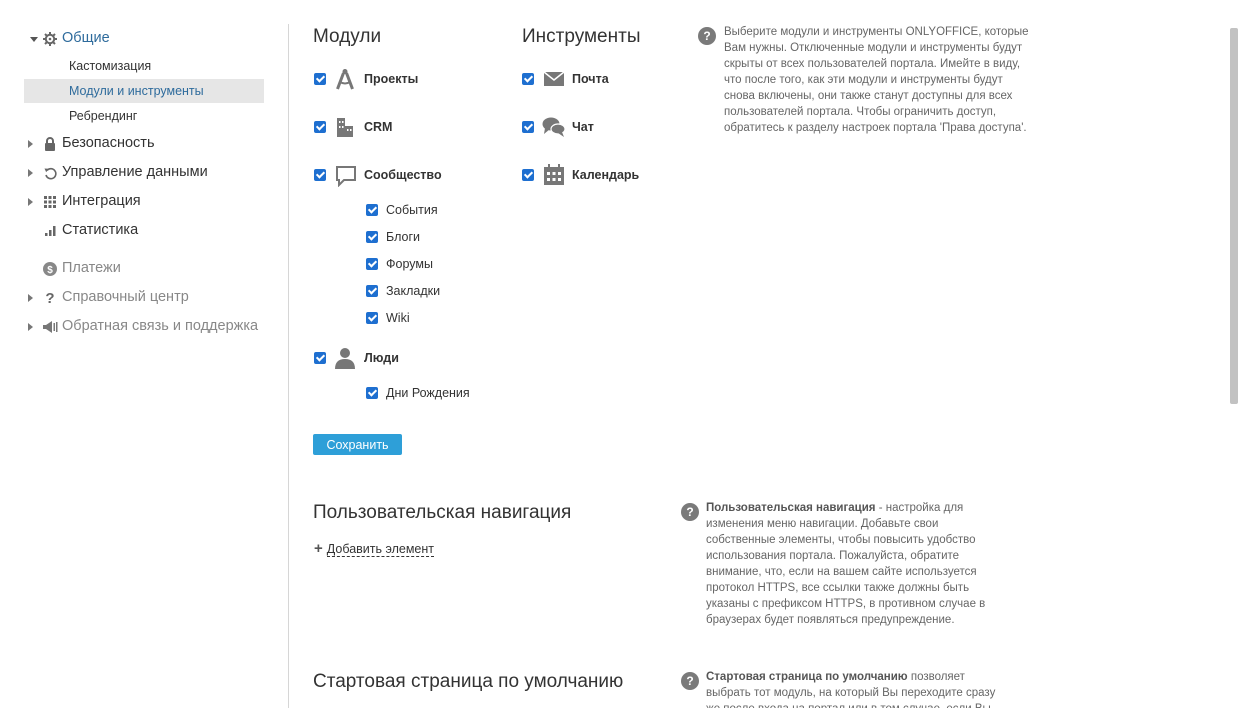  I want to click on building-icon, so click(345, 127).